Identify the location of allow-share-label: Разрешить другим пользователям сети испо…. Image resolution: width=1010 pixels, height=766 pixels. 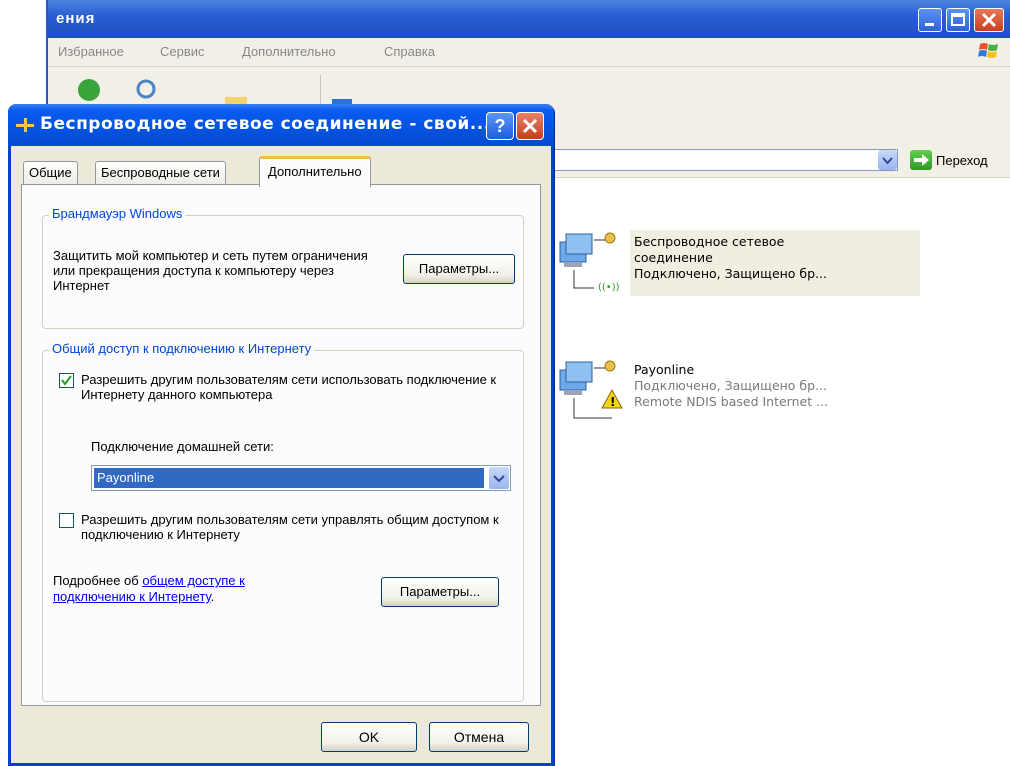
(291, 387).